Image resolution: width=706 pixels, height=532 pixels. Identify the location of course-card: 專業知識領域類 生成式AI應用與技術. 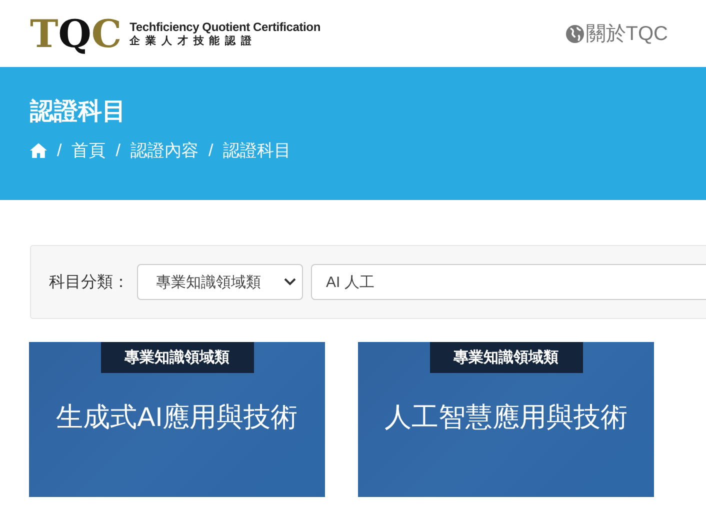
(177, 419).